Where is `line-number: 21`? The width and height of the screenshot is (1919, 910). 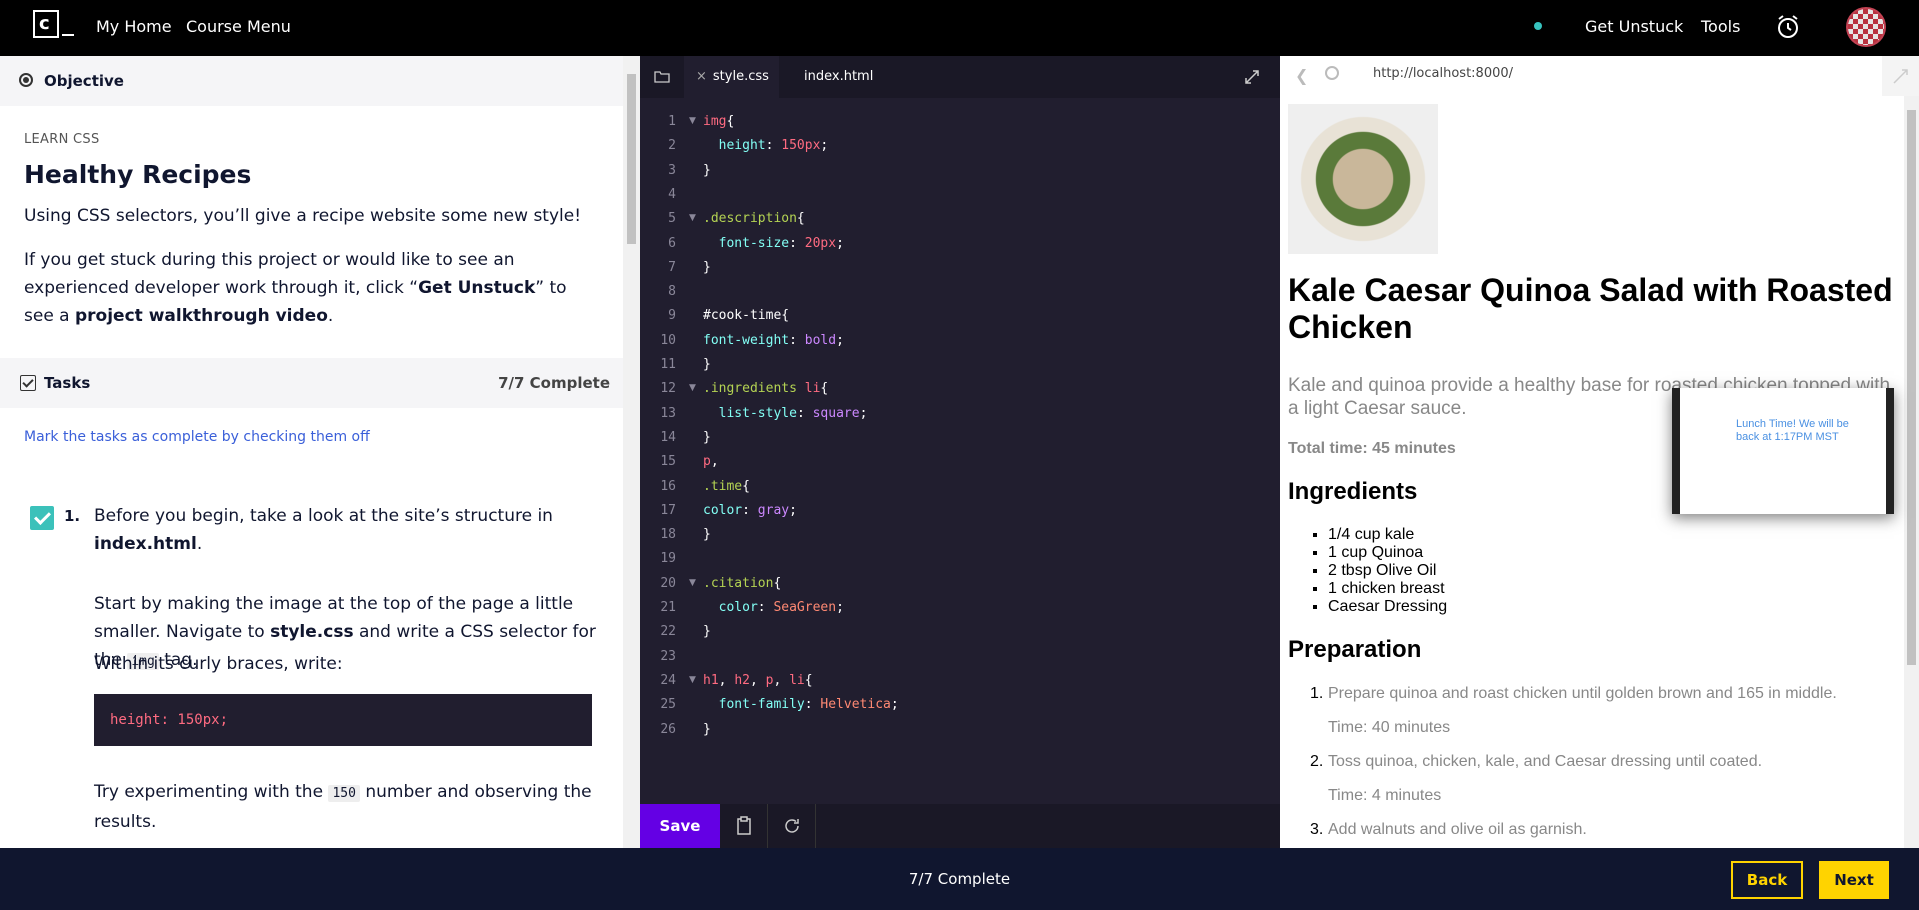
line-number: 21 is located at coordinates (668, 607).